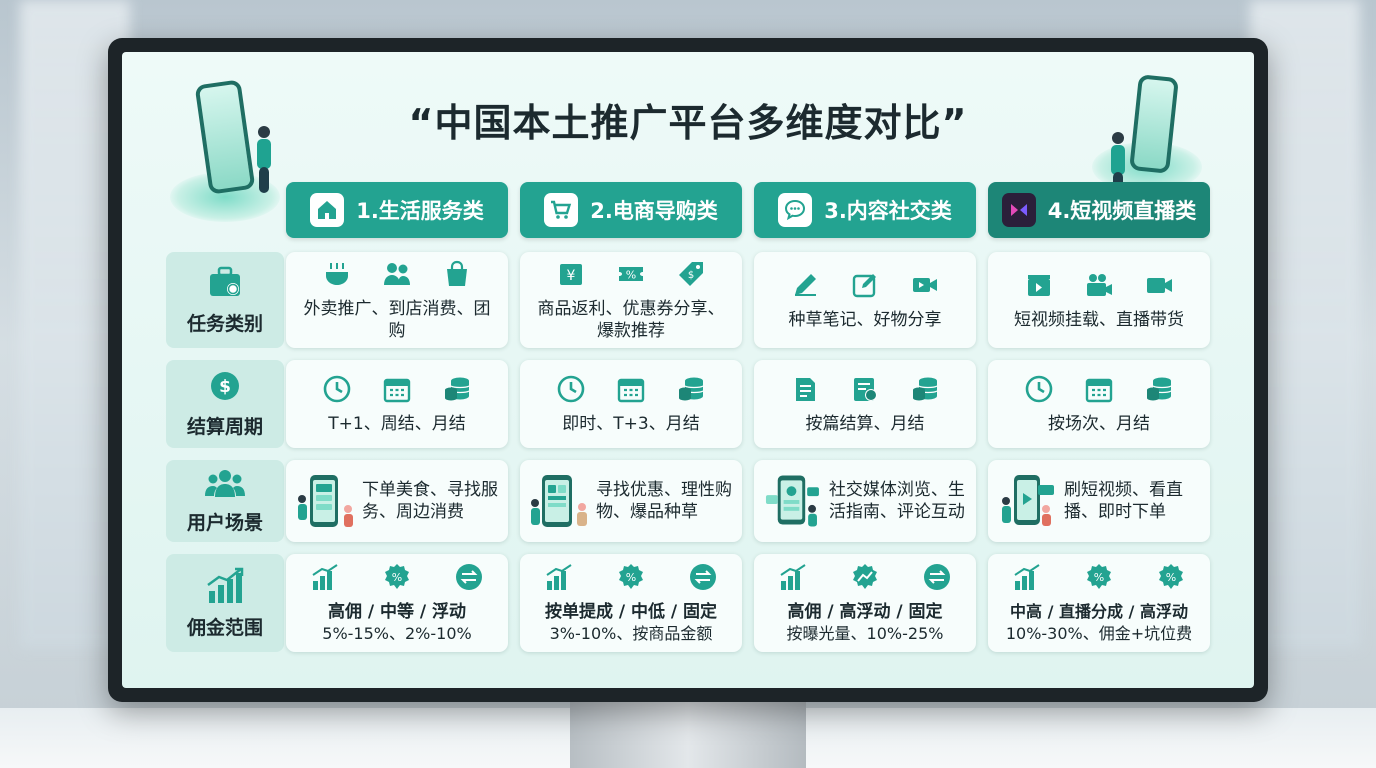 Image resolution: width=1376 pixels, height=768 pixels. What do you see at coordinates (430, 501) in the screenshot?
I see `cell-text: 下单美食、寻找服务、周边消费` at bounding box center [430, 501].